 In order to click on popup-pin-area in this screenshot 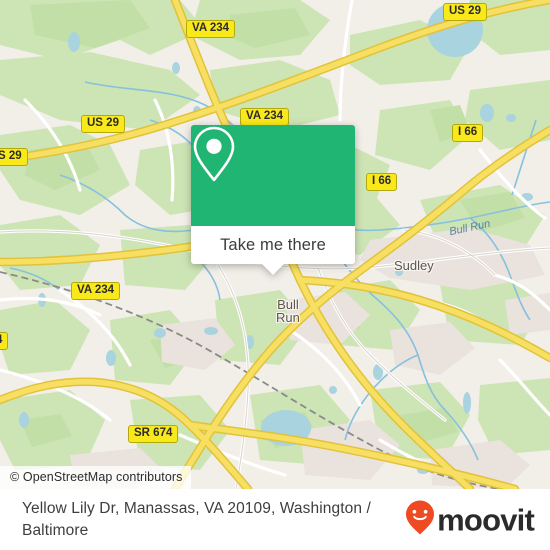, I will do `click(273, 175)`.